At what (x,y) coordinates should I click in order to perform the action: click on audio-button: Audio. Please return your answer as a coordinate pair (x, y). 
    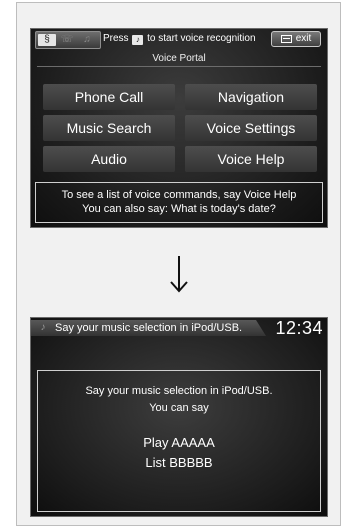
    Looking at the image, I should click on (109, 159).